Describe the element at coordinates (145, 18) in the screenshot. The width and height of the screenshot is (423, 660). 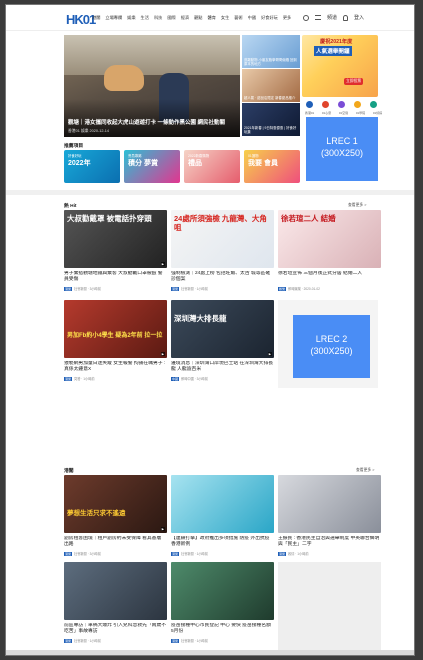
I see `nav-item: 生活` at that location.